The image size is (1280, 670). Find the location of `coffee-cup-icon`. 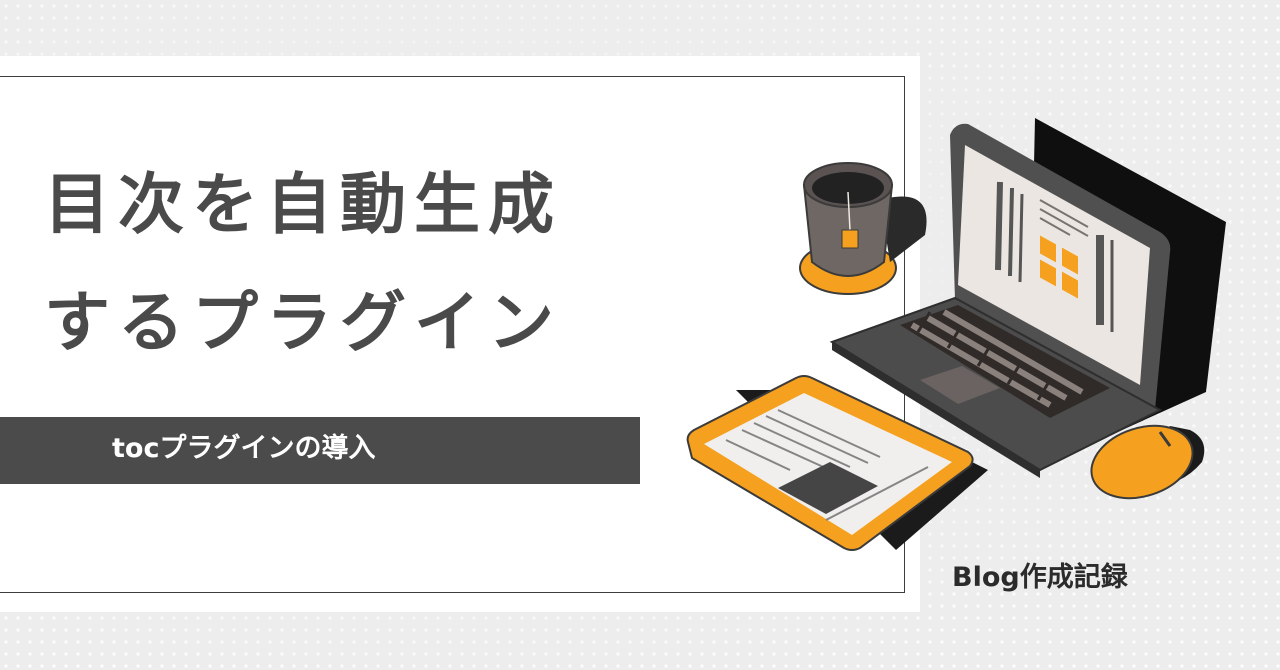

coffee-cup-icon is located at coordinates (863, 228).